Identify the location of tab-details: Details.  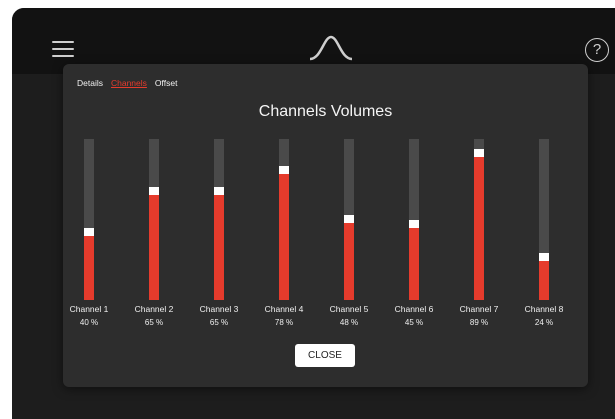
(90, 83).